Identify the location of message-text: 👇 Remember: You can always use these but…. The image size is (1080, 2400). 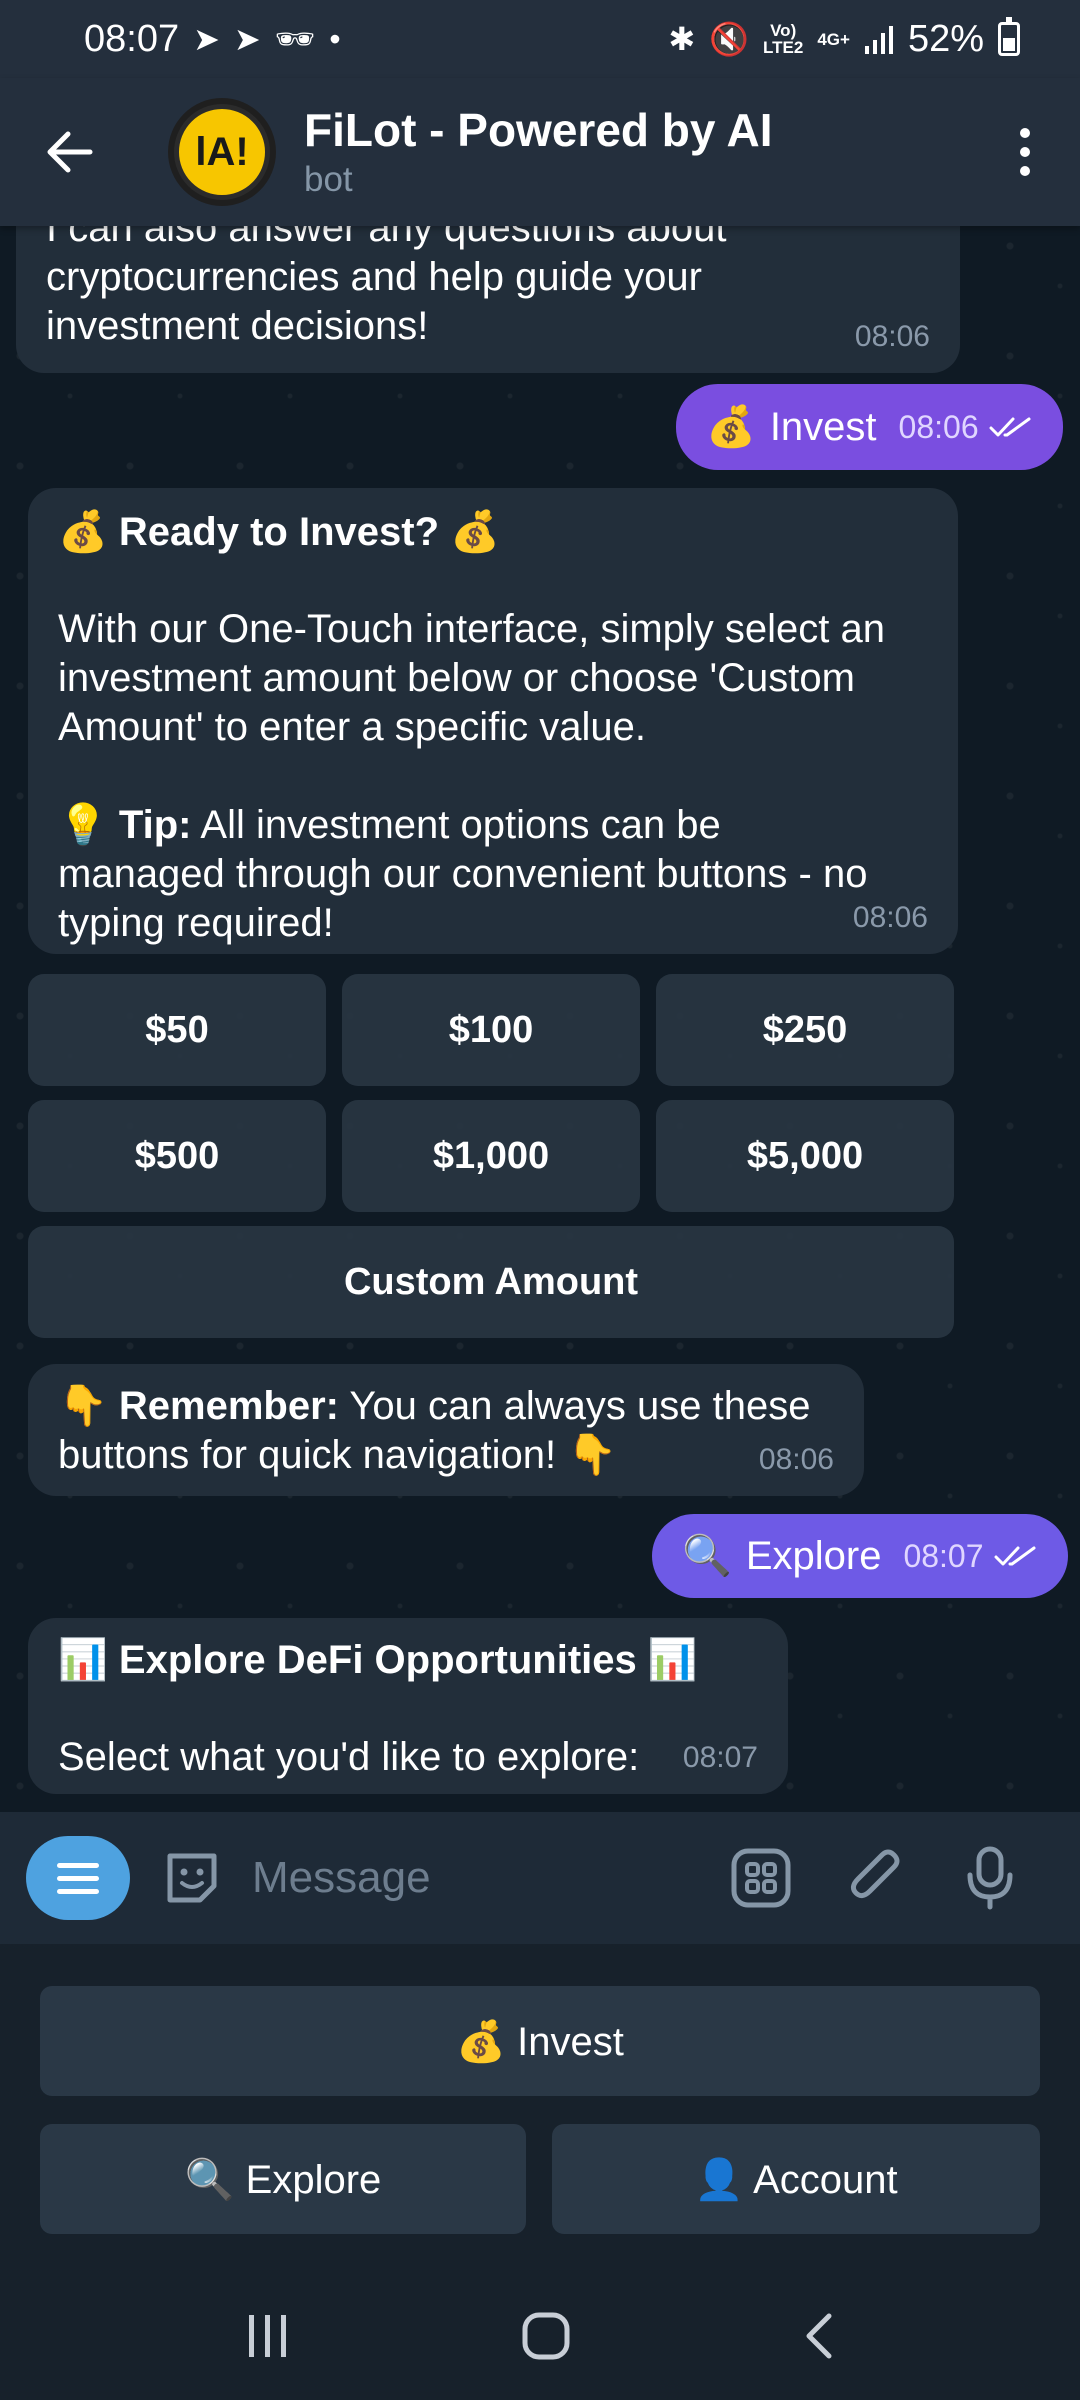
(434, 1430).